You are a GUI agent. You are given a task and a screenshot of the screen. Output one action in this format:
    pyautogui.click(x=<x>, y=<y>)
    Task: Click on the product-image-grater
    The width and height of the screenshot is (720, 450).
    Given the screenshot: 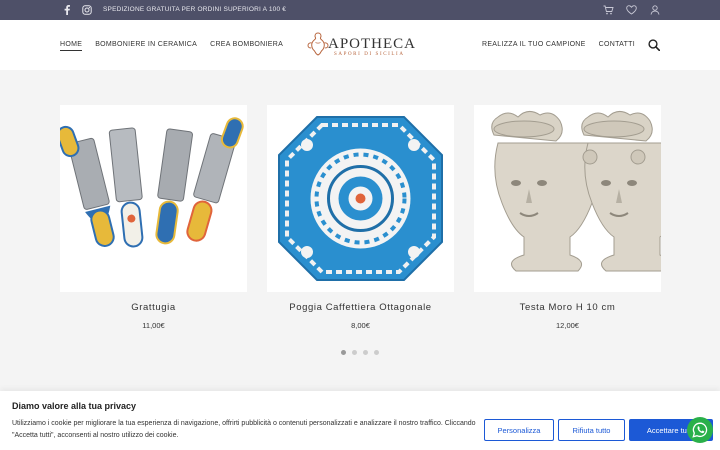 What is the action you would take?
    pyautogui.click(x=153, y=198)
    